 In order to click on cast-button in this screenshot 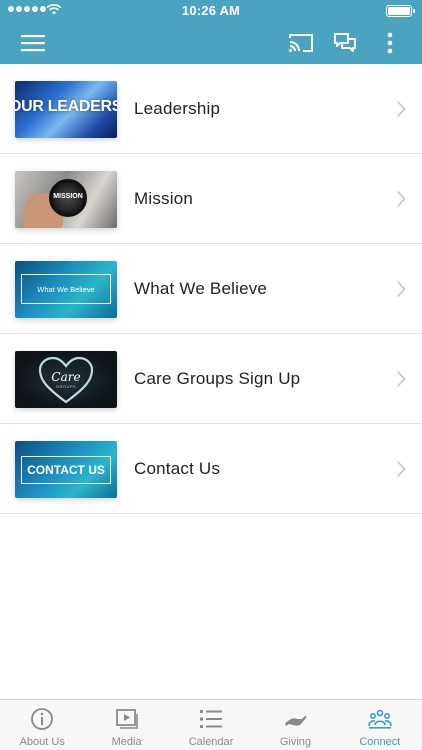, I will do `click(301, 43)`.